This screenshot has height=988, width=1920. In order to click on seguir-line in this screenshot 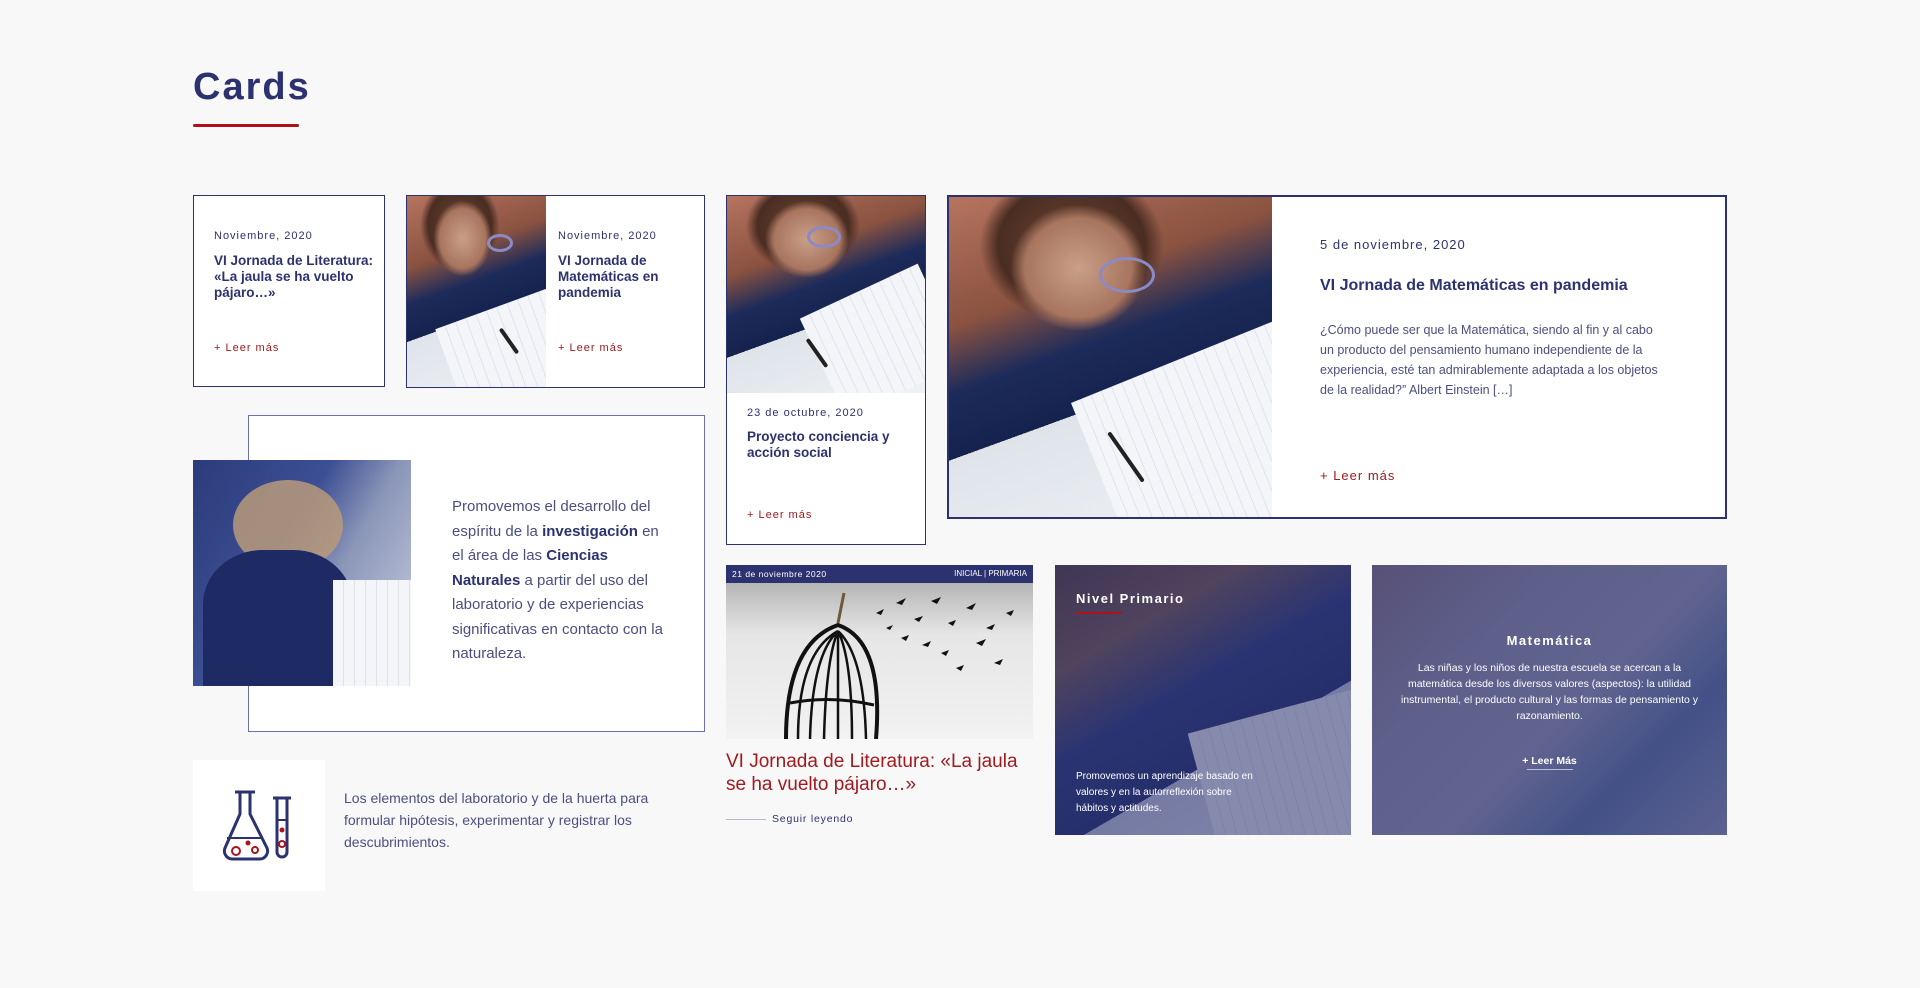, I will do `click(746, 819)`.